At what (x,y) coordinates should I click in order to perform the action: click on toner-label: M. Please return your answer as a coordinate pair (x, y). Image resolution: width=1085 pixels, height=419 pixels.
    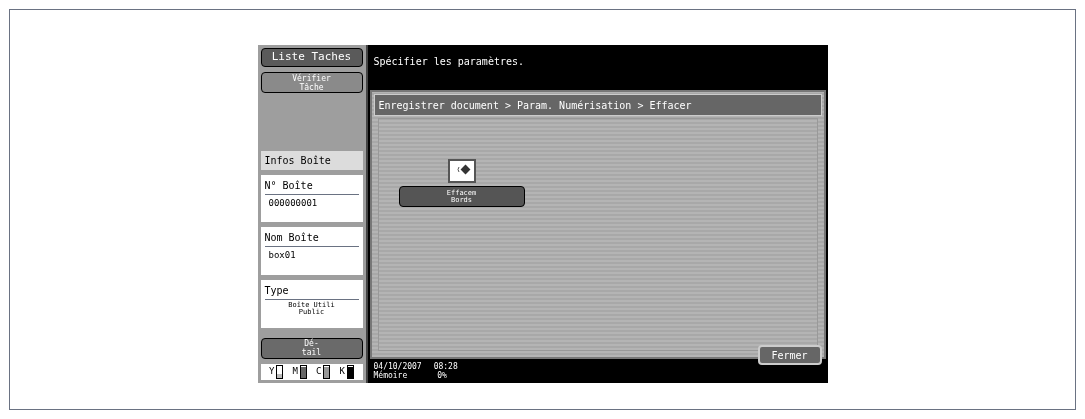
    Looking at the image, I should click on (295, 372).